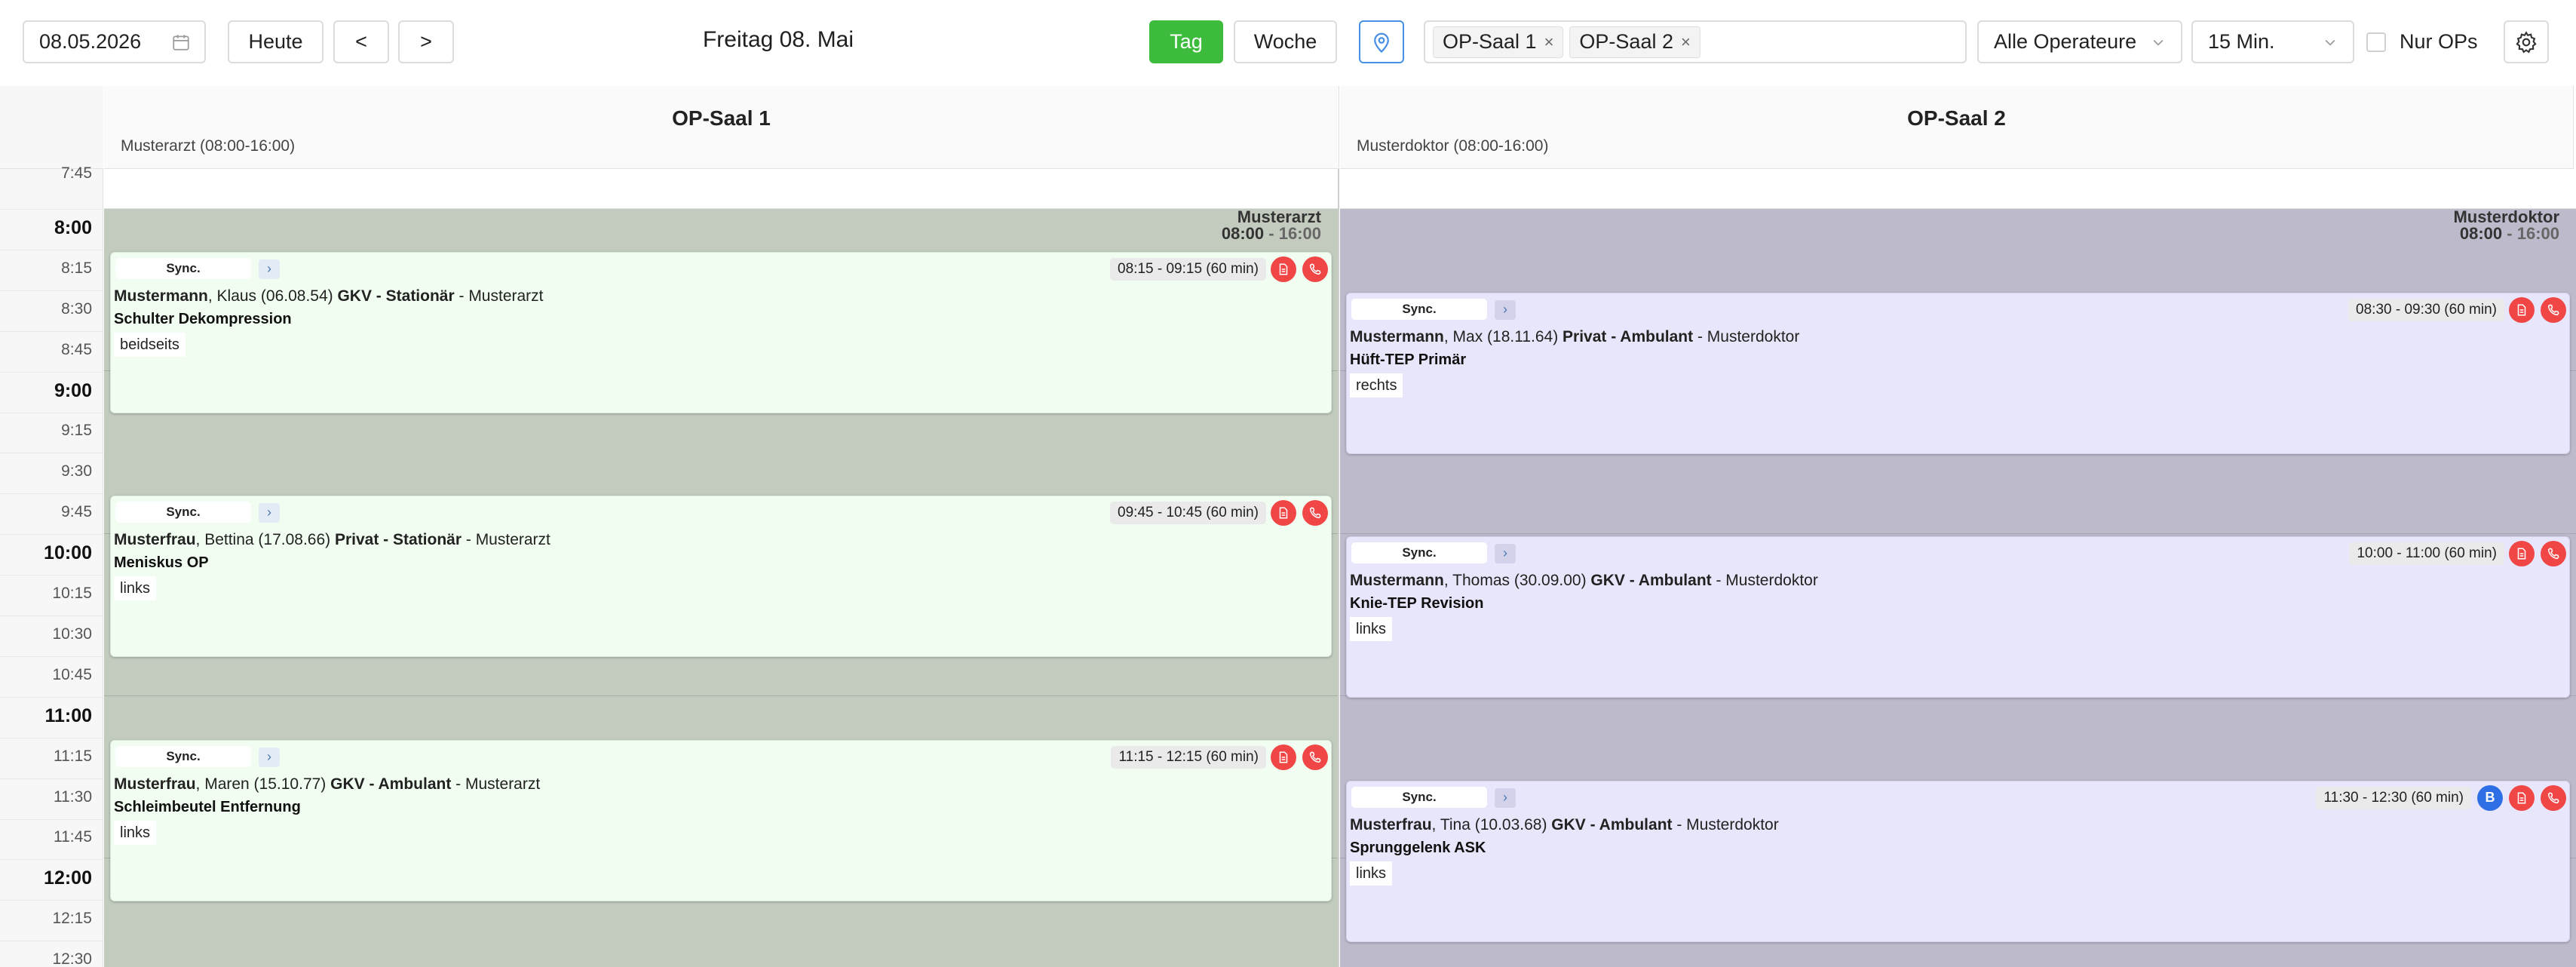  Describe the element at coordinates (2330, 42) in the screenshot. I see `chevron-down-icon` at that location.